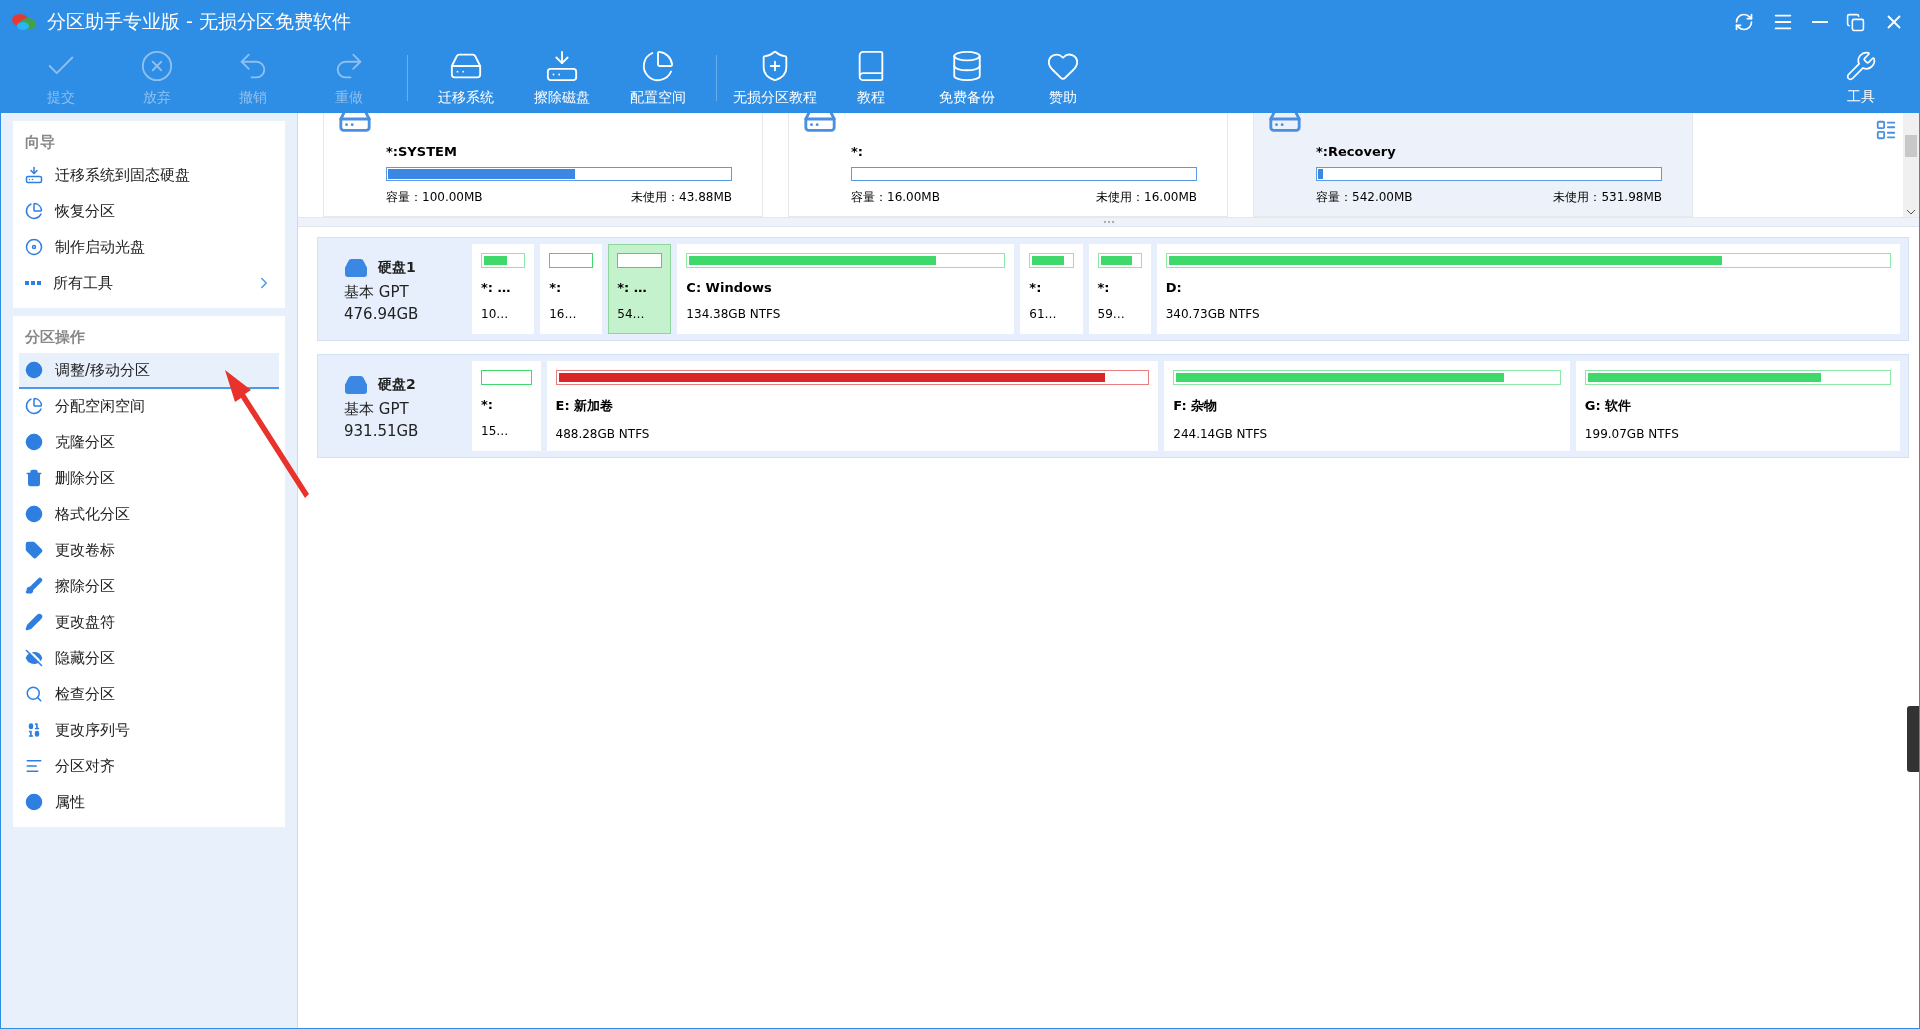 The image size is (1920, 1029). Describe the element at coordinates (93, 730) in the screenshot. I see `item-label: 更改序列号` at that location.